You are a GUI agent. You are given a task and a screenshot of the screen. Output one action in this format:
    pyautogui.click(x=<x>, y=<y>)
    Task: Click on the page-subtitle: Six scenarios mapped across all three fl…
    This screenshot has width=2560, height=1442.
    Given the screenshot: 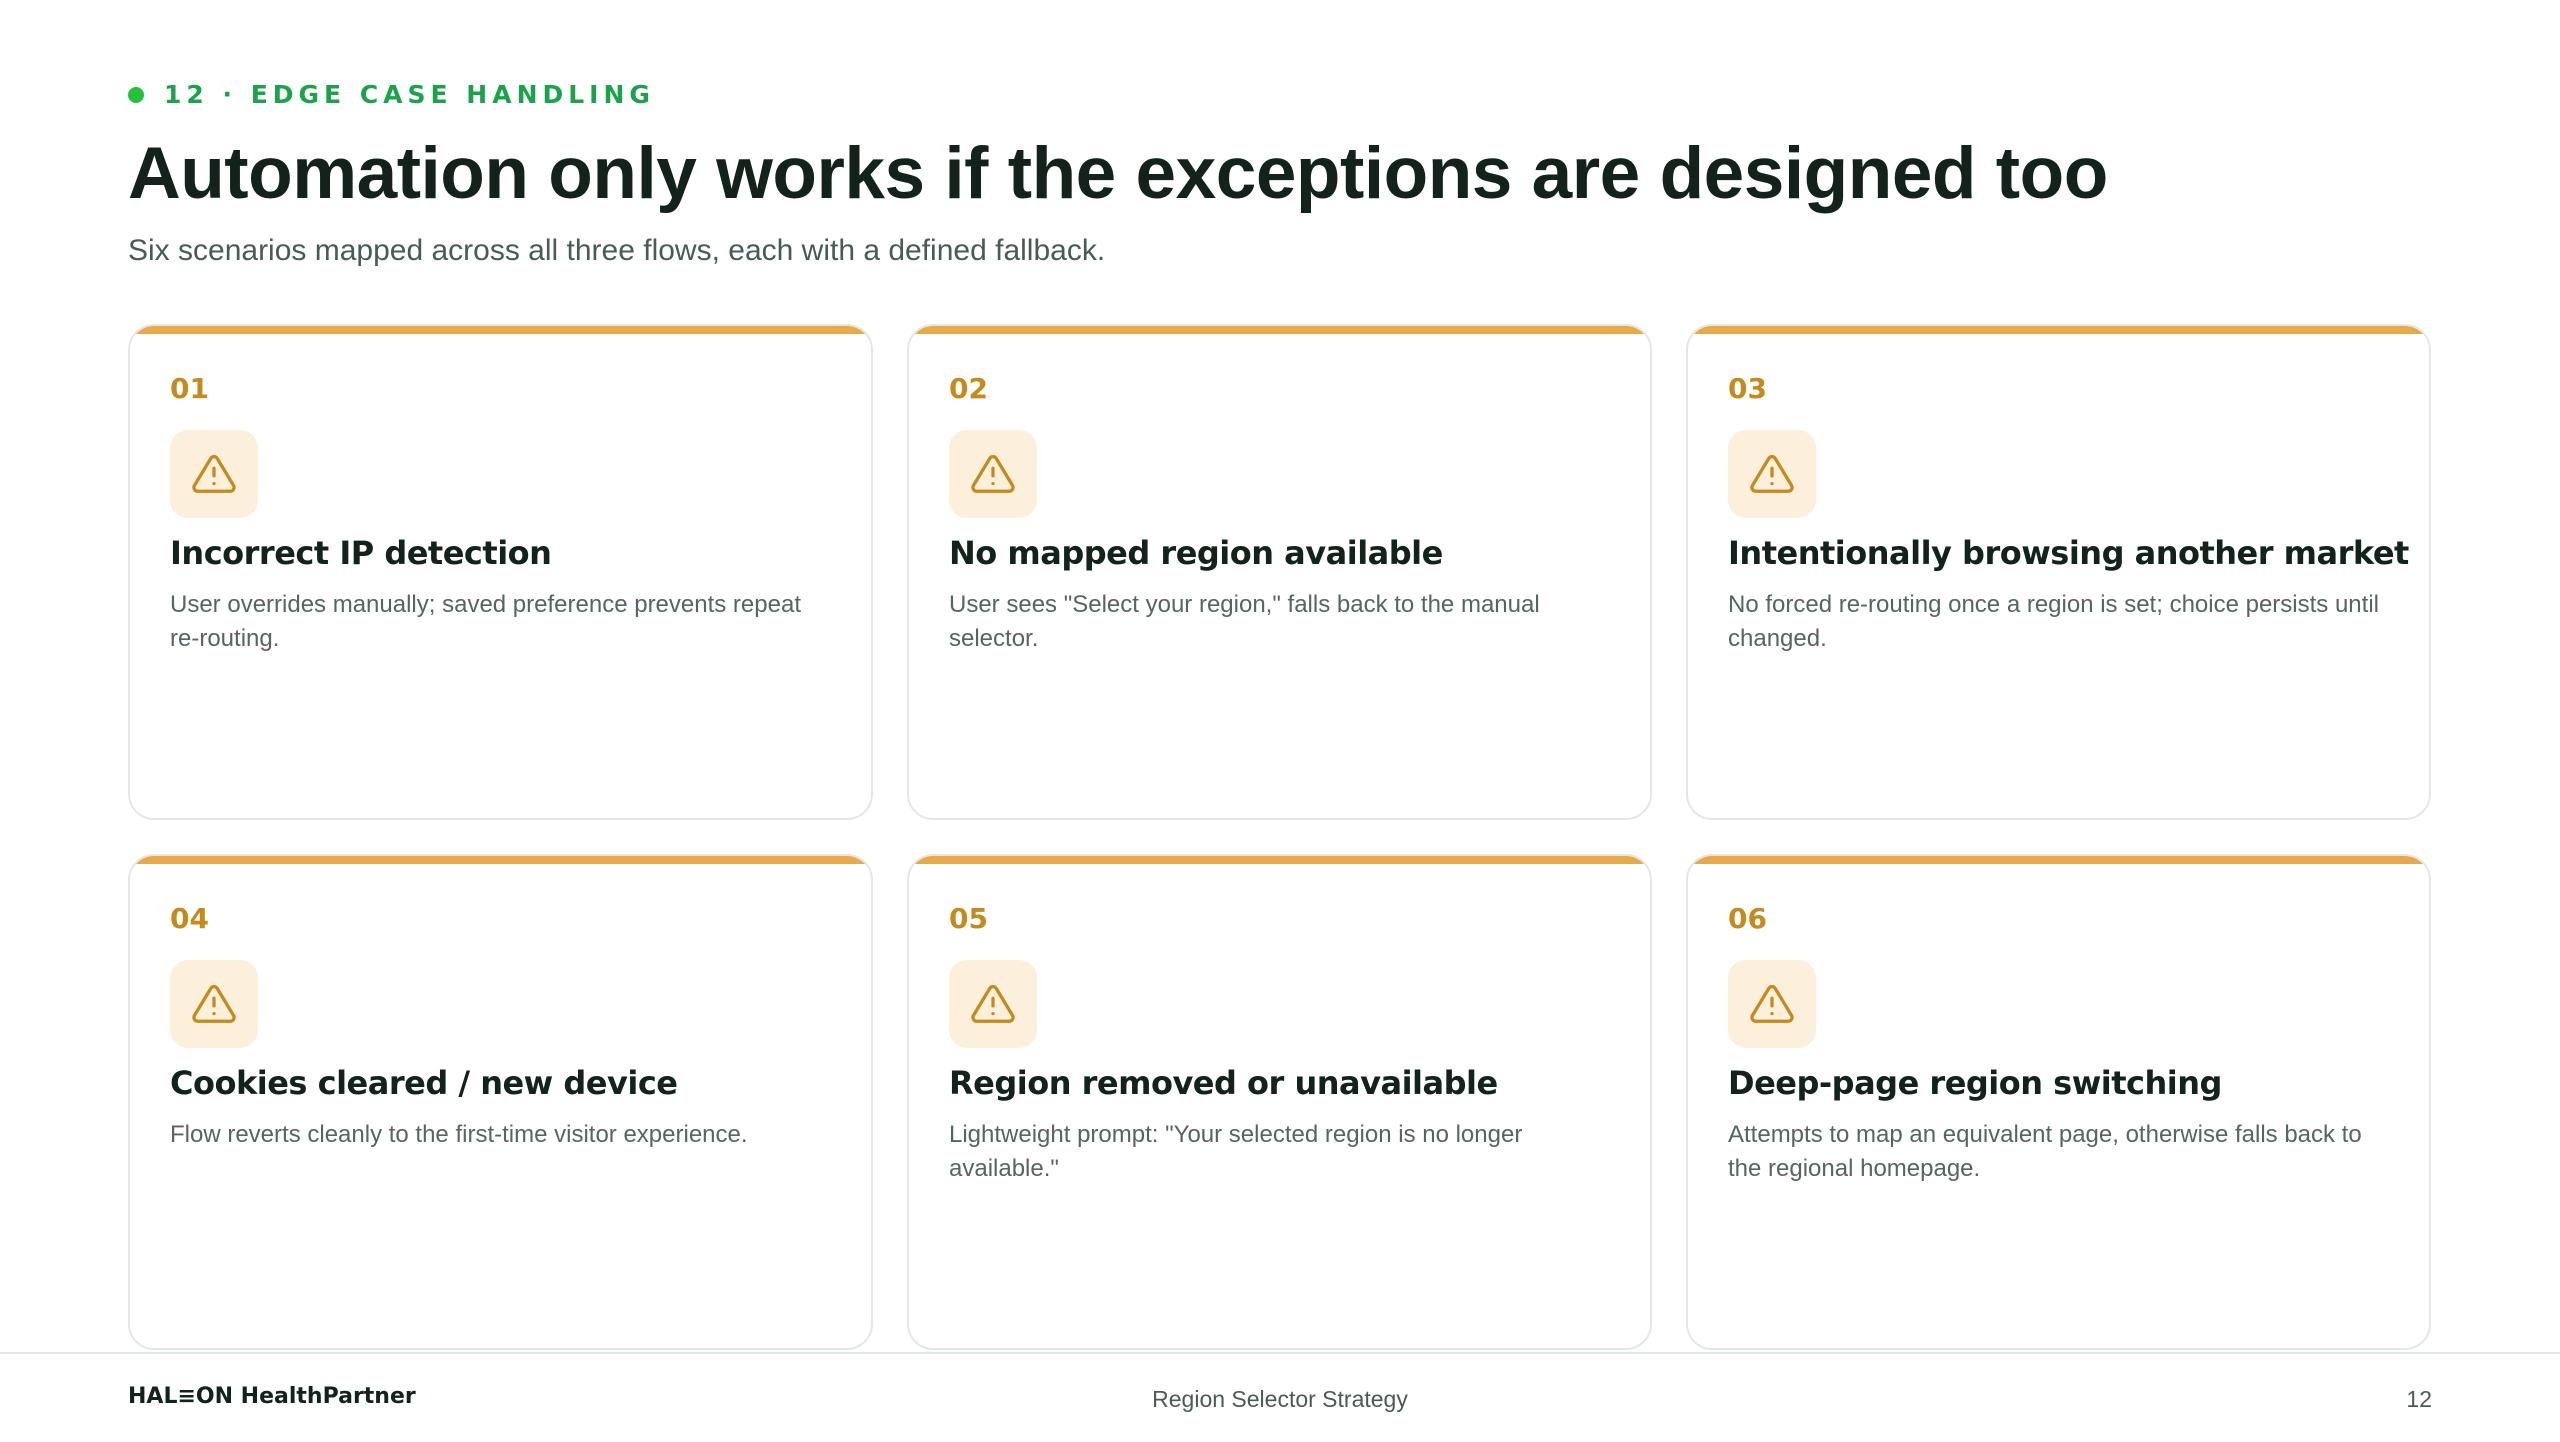 What is the action you would take?
    pyautogui.click(x=617, y=250)
    